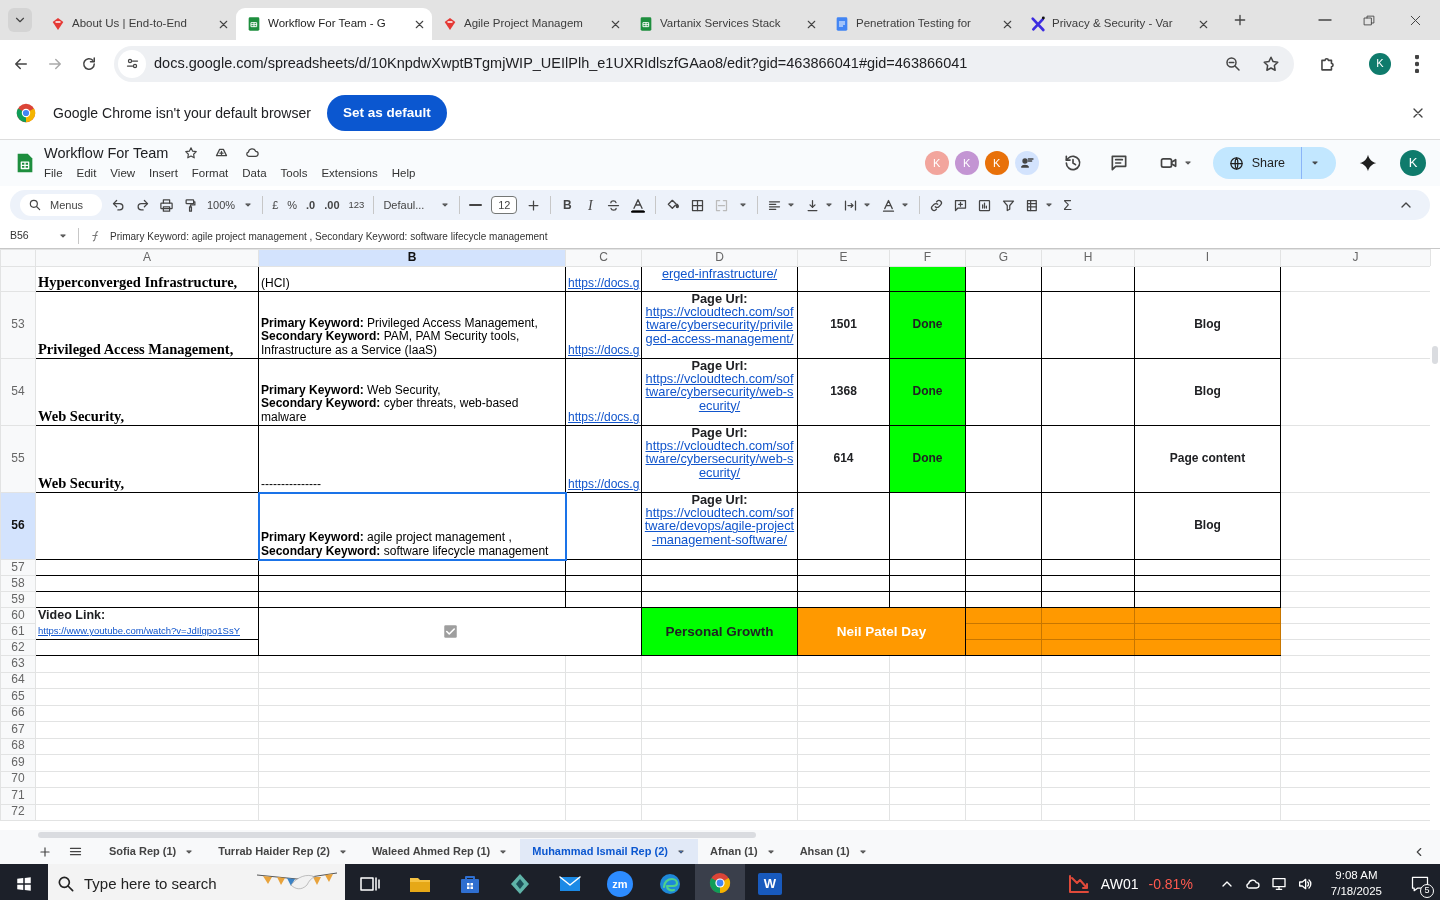 The width and height of the screenshot is (1440, 900). I want to click on font-size-field: 12, so click(504, 205).